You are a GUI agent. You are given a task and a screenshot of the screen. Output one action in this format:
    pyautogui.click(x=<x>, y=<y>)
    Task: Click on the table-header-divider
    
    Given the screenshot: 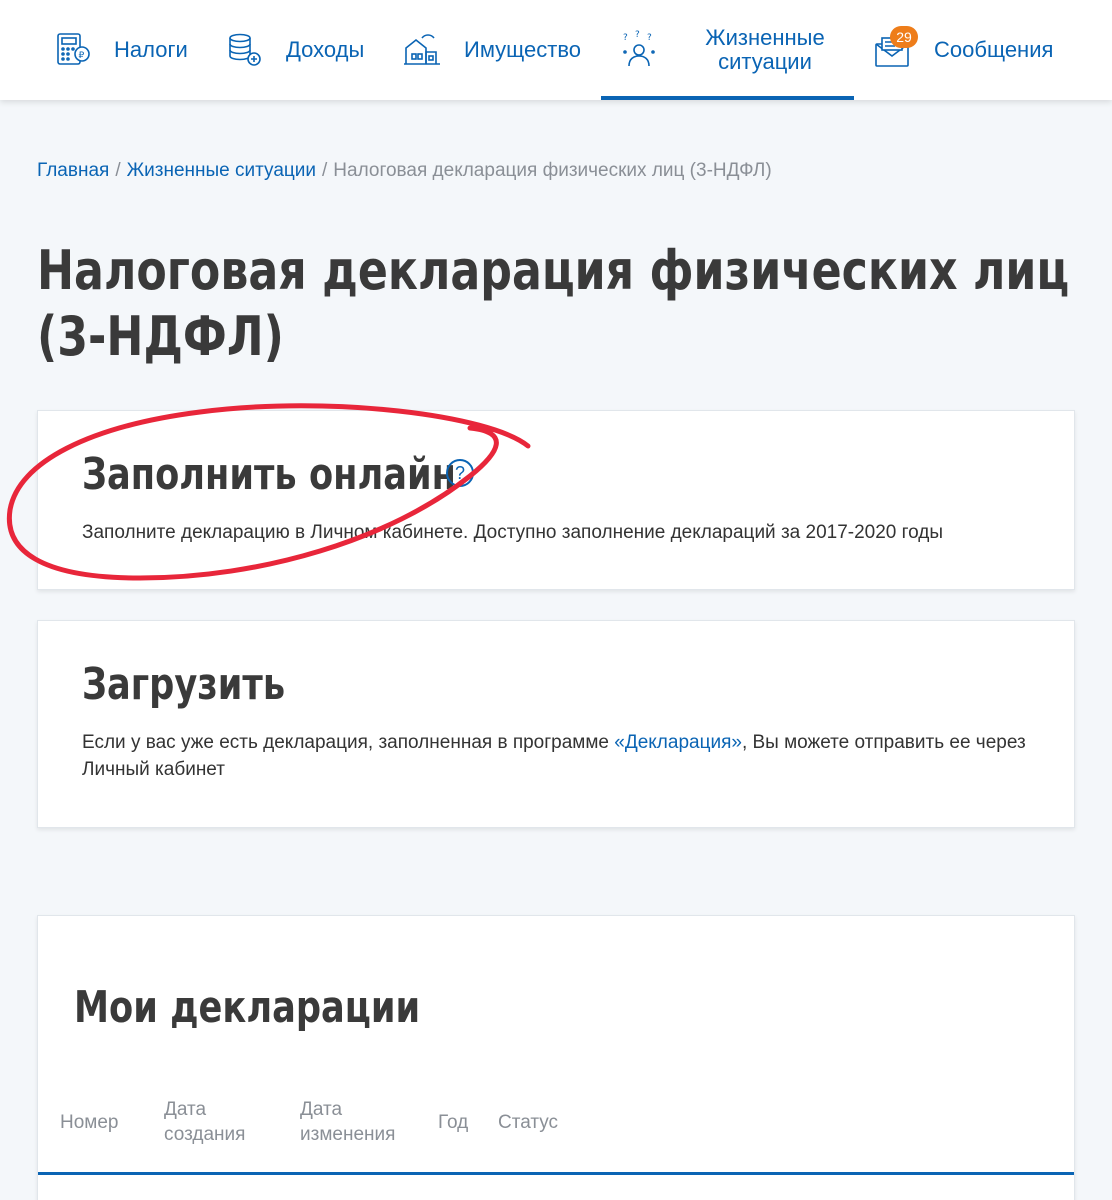 What is the action you would take?
    pyautogui.click(x=556, y=1173)
    